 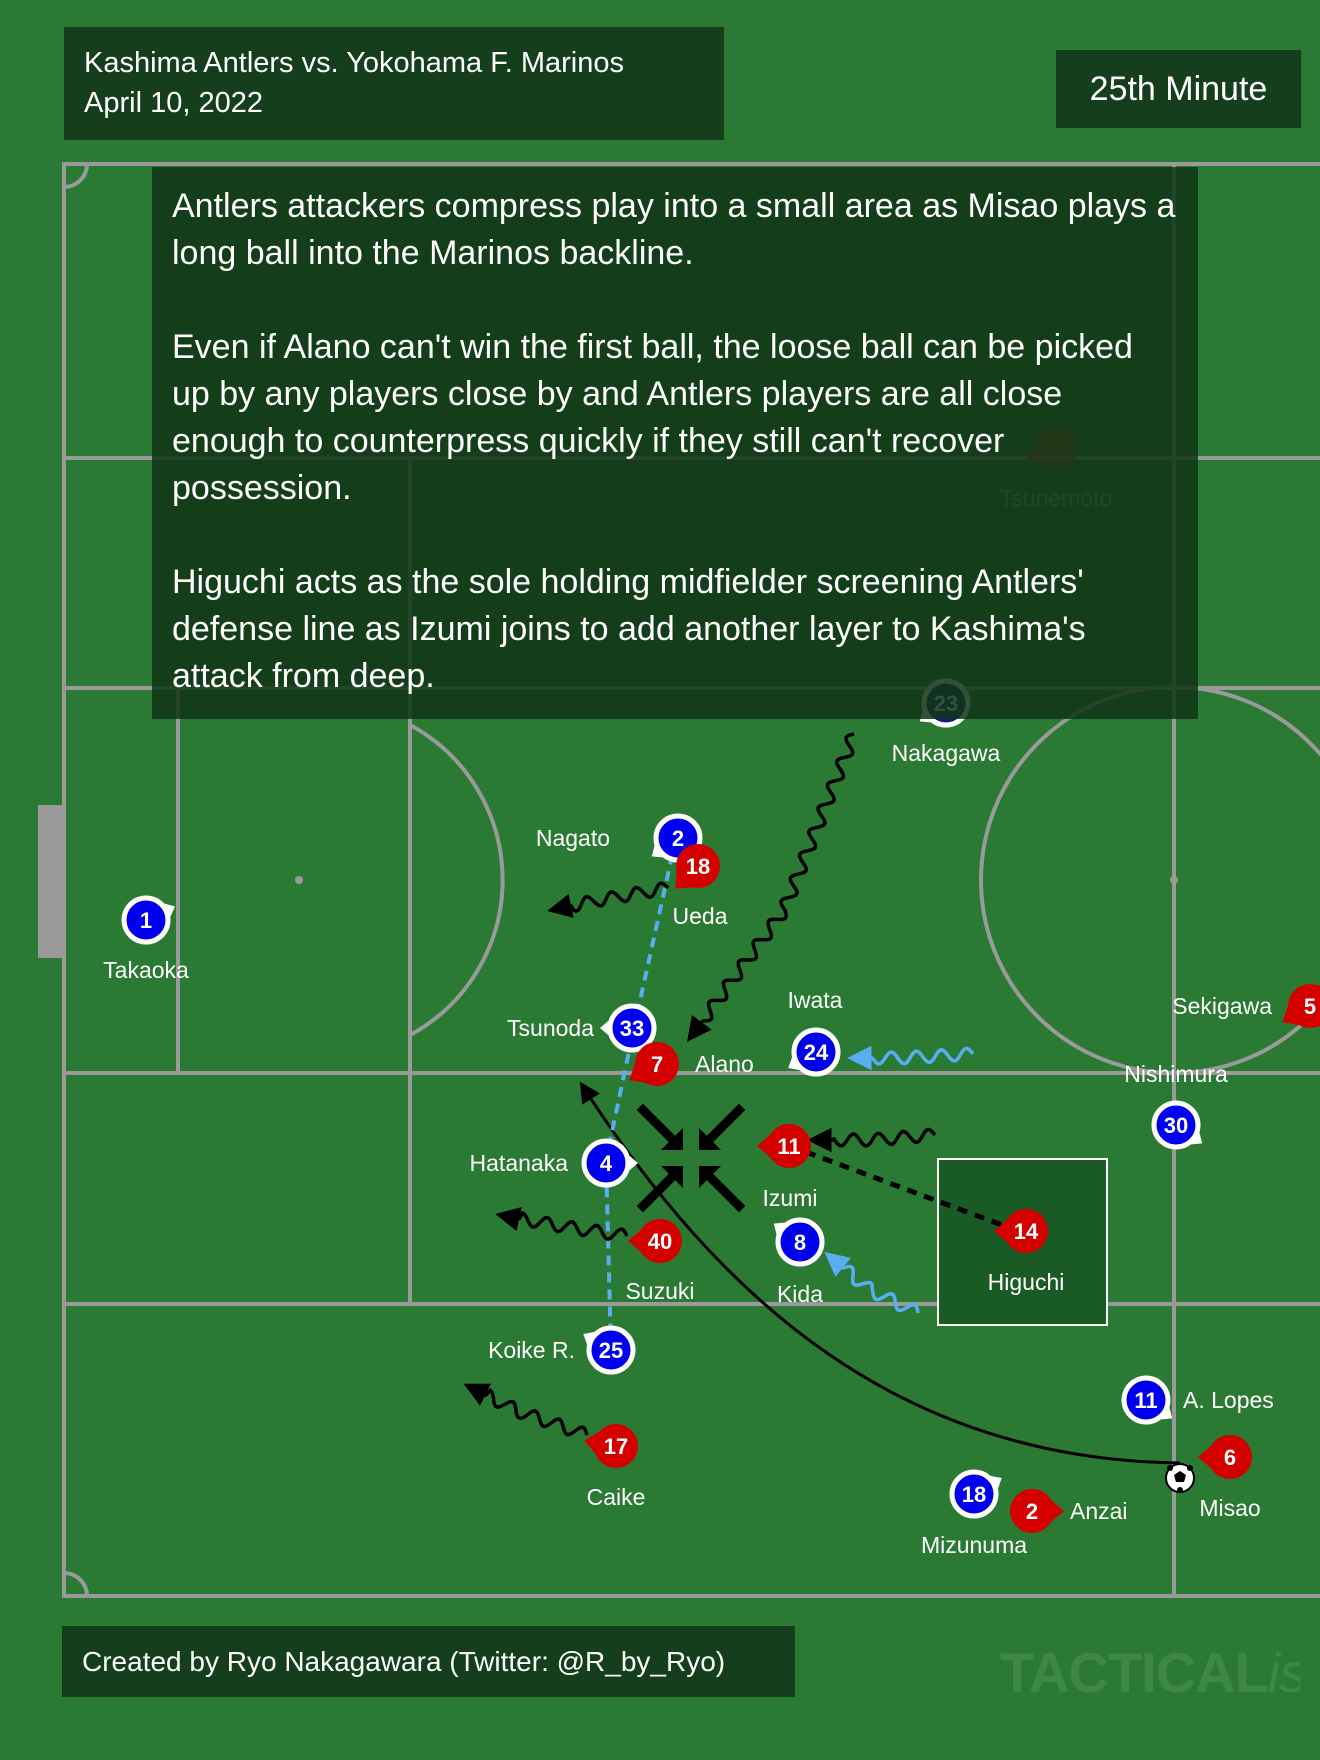 I want to click on player-number: 30, so click(x=1176, y=1125).